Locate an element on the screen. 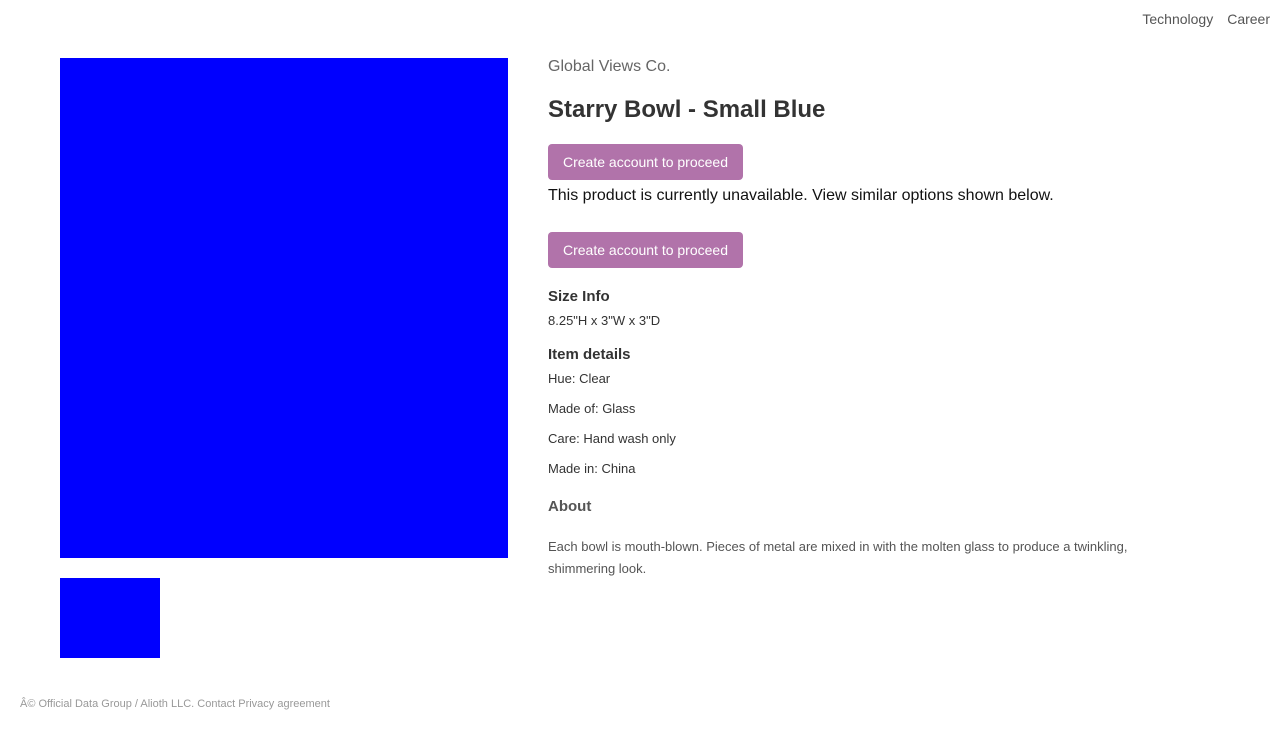 This screenshot has height=732, width=1280. detail-material: Made of: Glass is located at coordinates (592, 408).